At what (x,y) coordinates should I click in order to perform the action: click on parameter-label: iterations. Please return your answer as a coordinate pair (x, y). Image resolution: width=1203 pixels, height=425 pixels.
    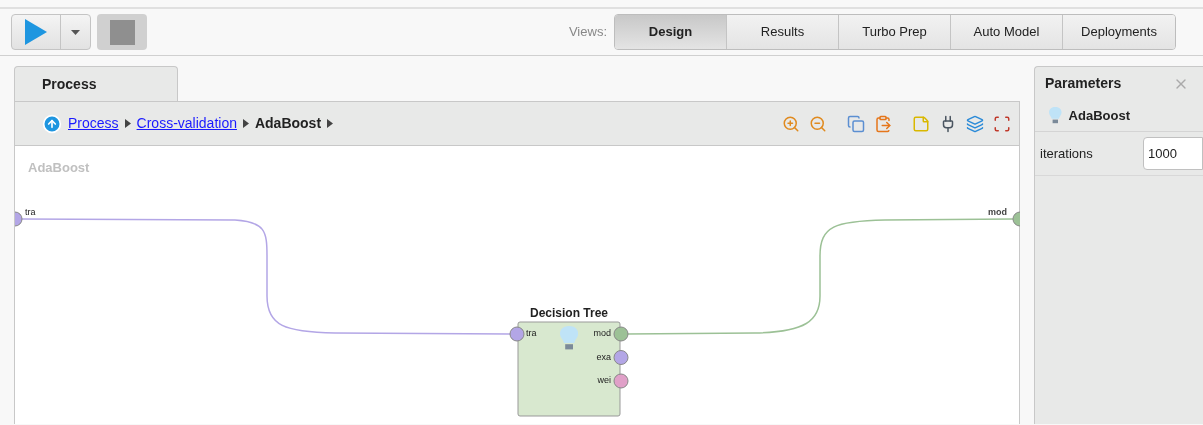
    Looking at the image, I should click on (1067, 153).